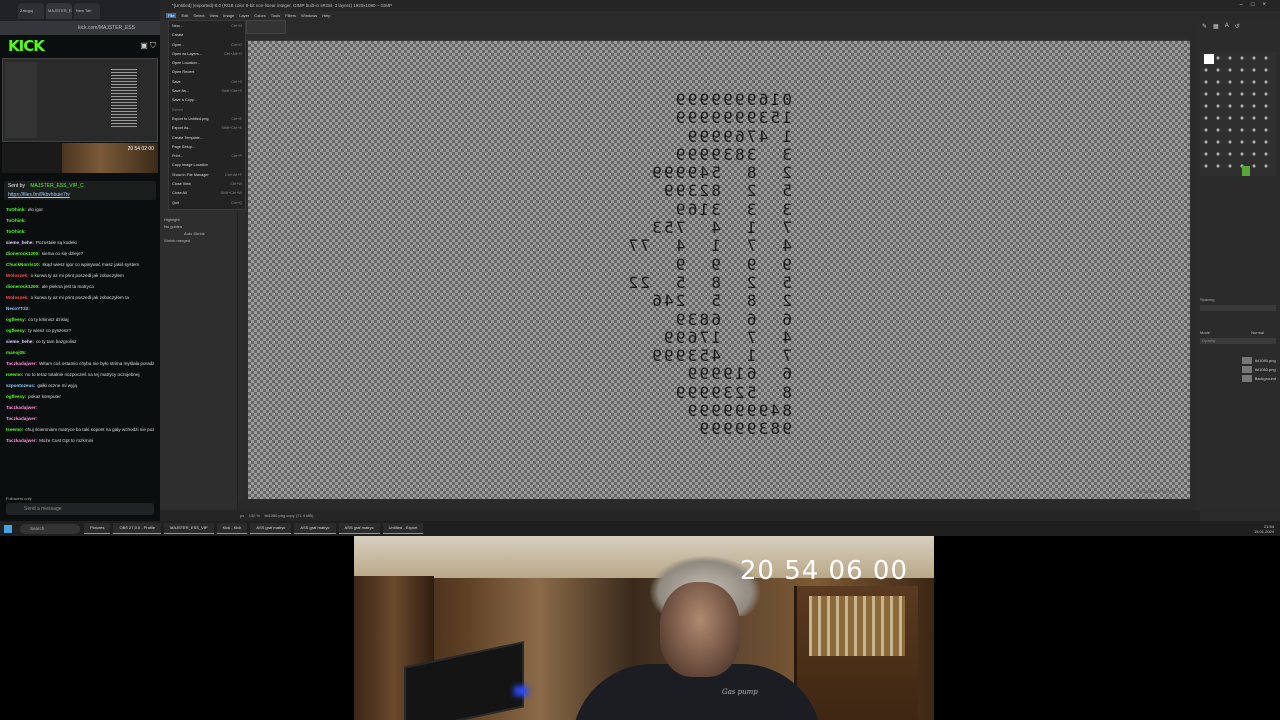  What do you see at coordinates (207, 35) in the screenshot?
I see `file-menu-item: Create` at bounding box center [207, 35].